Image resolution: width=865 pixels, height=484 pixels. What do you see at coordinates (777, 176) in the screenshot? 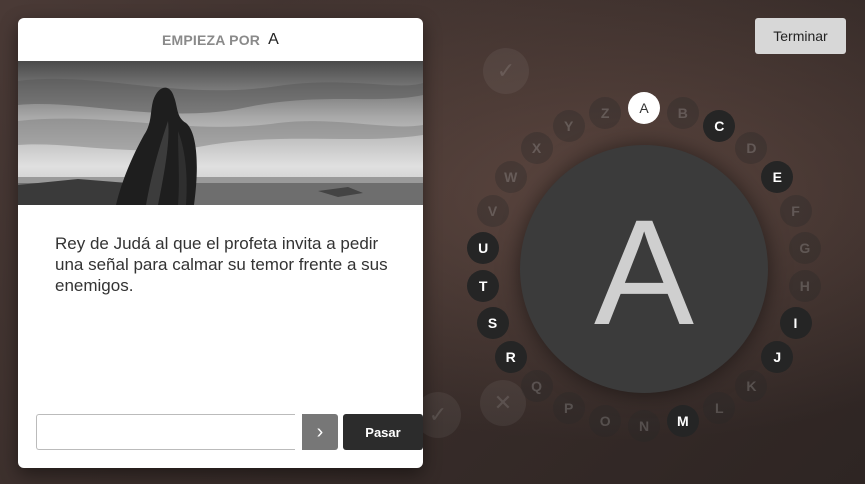
I see `wheel-letter-e: E` at bounding box center [777, 176].